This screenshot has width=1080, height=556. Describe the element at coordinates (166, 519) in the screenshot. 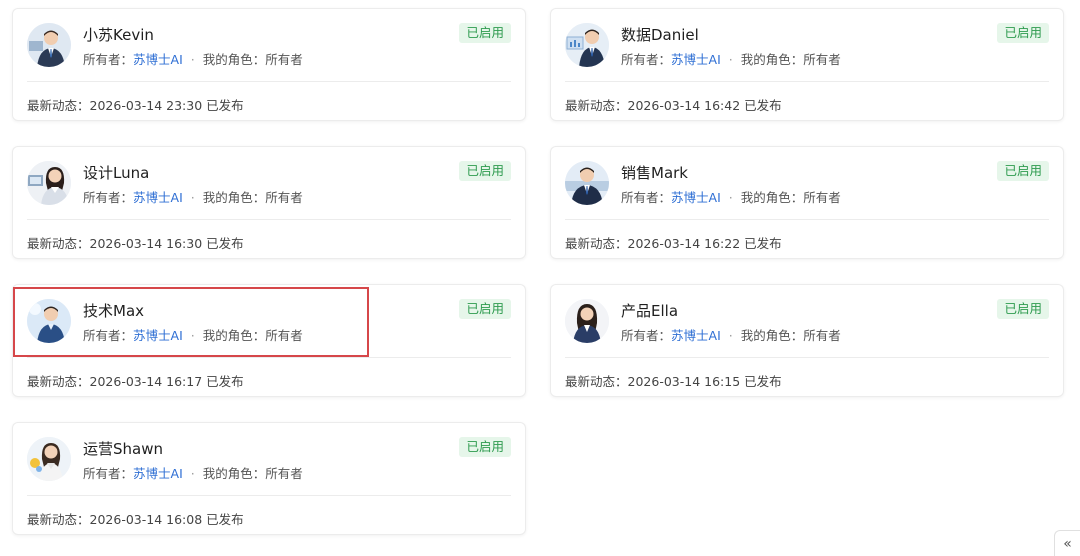

I see `activity-value: 2026-03-14 16:08 已发布` at that location.